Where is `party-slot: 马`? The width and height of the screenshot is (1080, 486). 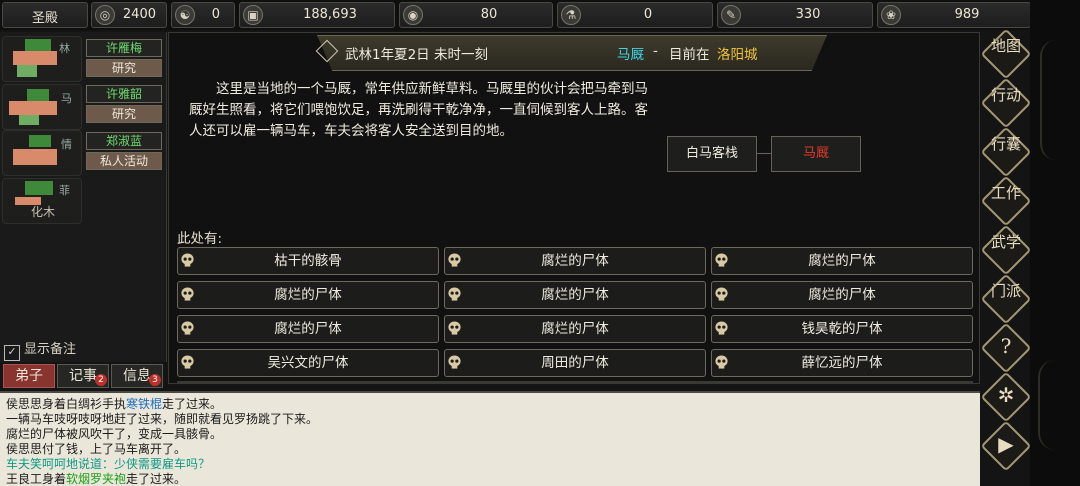 party-slot: 马 is located at coordinates (42, 107).